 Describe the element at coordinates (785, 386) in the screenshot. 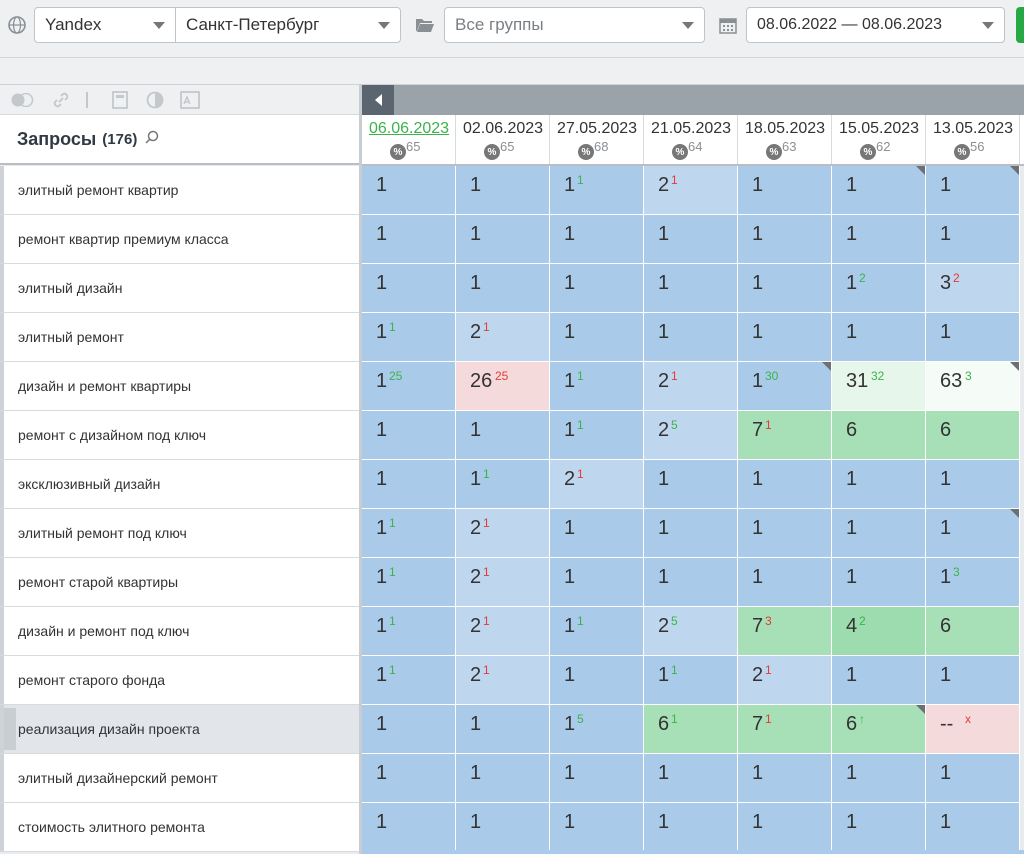

I see `position-cell: 1 30` at that location.